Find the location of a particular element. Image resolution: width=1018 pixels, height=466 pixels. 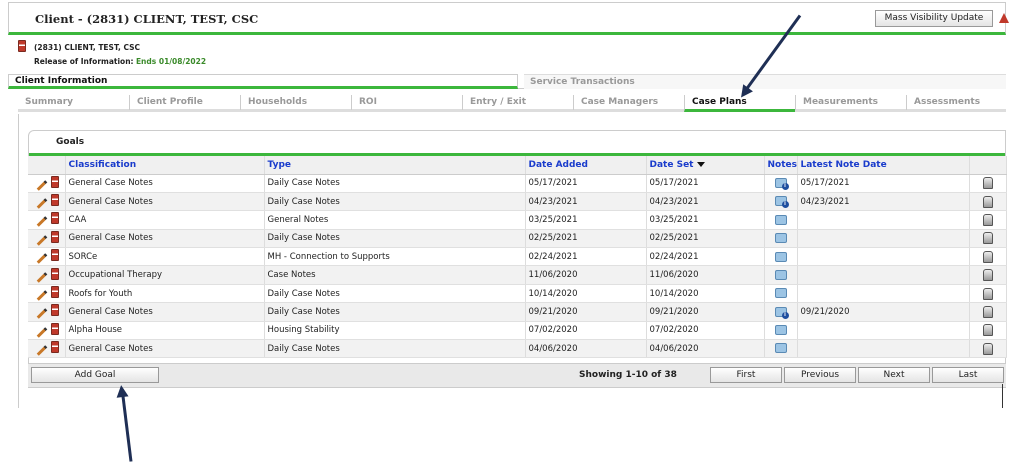

cell-classification: CAA is located at coordinates (165, 220).